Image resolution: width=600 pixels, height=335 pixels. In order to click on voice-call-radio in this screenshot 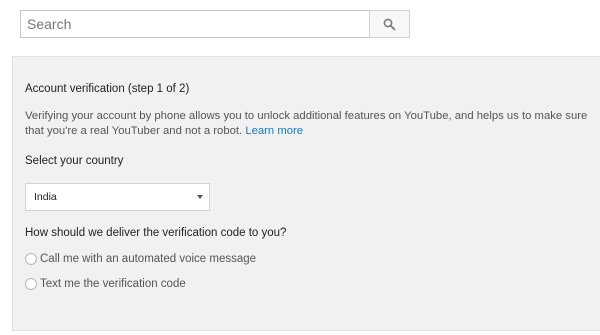, I will do `click(31, 259)`.